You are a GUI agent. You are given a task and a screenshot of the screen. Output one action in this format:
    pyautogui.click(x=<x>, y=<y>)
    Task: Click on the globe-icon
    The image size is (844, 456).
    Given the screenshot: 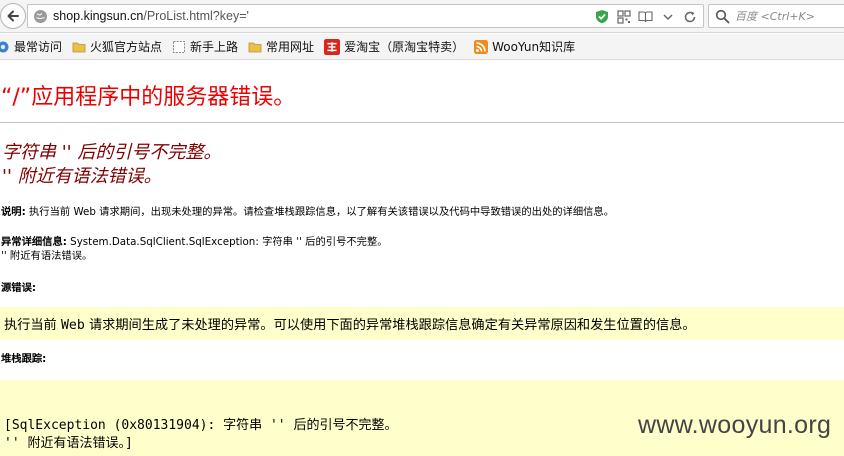 What is the action you would take?
    pyautogui.click(x=40, y=16)
    